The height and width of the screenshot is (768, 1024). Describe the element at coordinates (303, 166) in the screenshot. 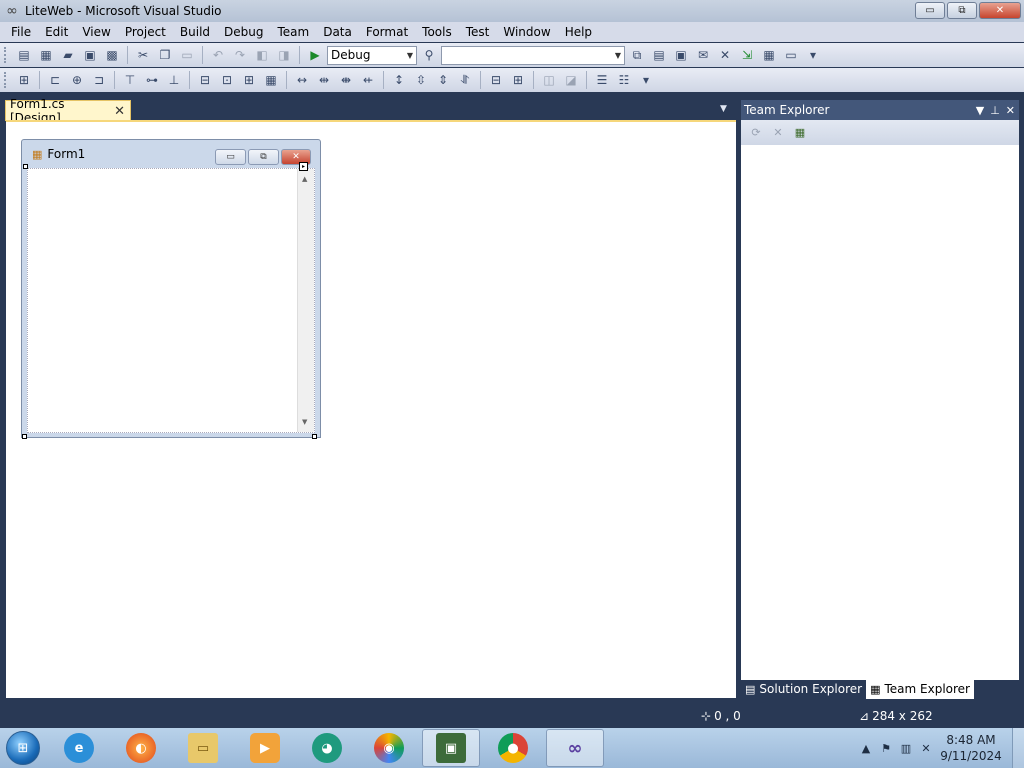

I see `smart-tag-icon: ▸` at that location.